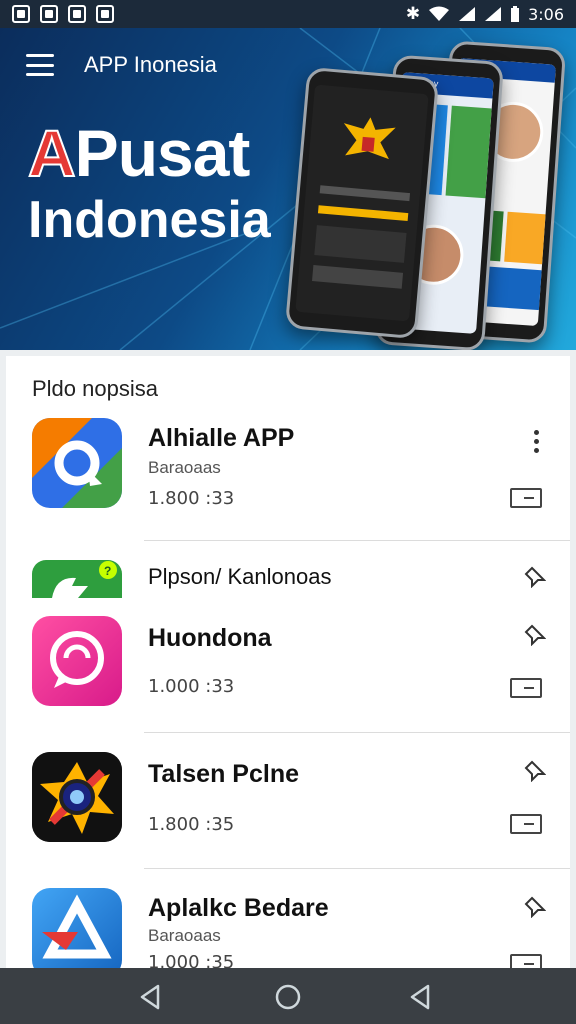 The width and height of the screenshot is (576, 1024). What do you see at coordinates (95, 388) in the screenshot?
I see `section-title: Pldo nopsisa` at bounding box center [95, 388].